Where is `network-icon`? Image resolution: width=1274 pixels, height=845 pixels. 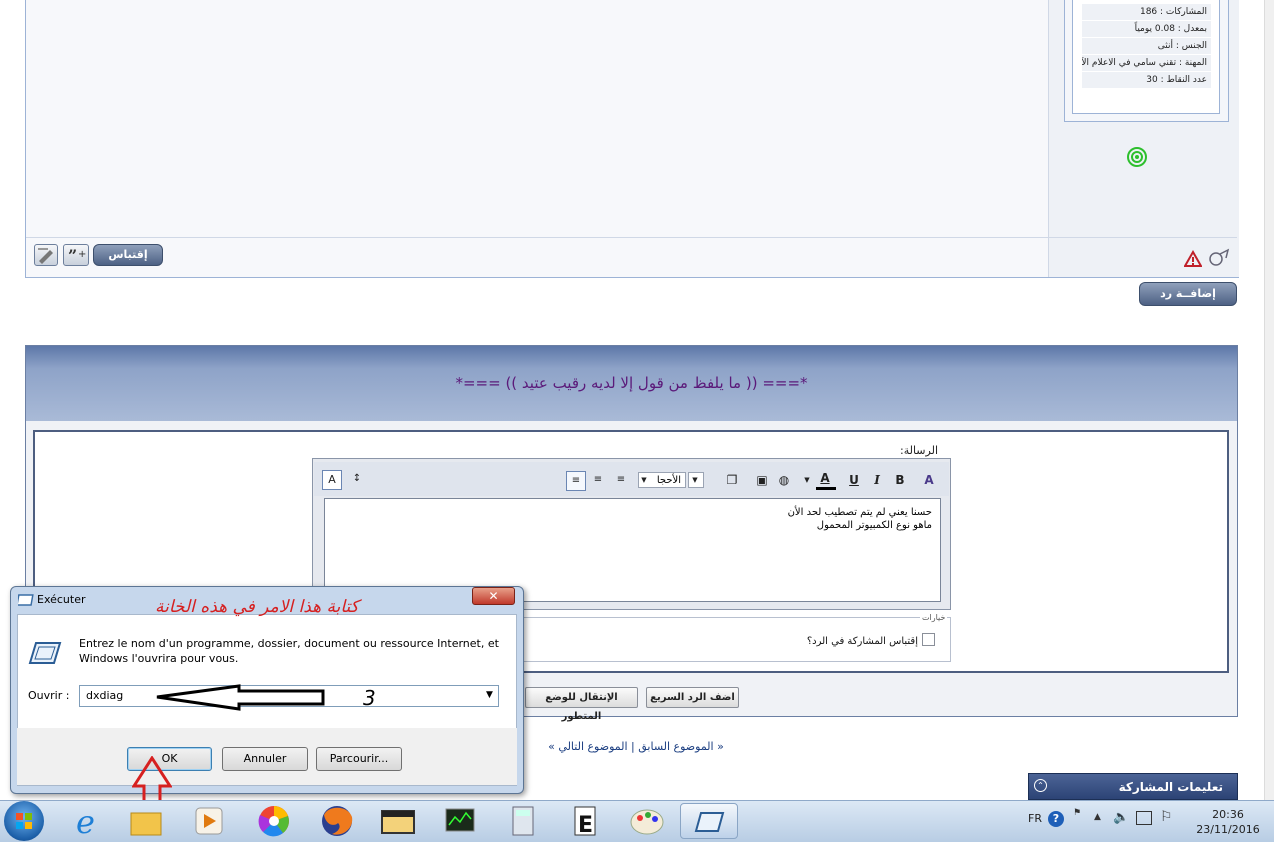 network-icon is located at coordinates (1144, 818).